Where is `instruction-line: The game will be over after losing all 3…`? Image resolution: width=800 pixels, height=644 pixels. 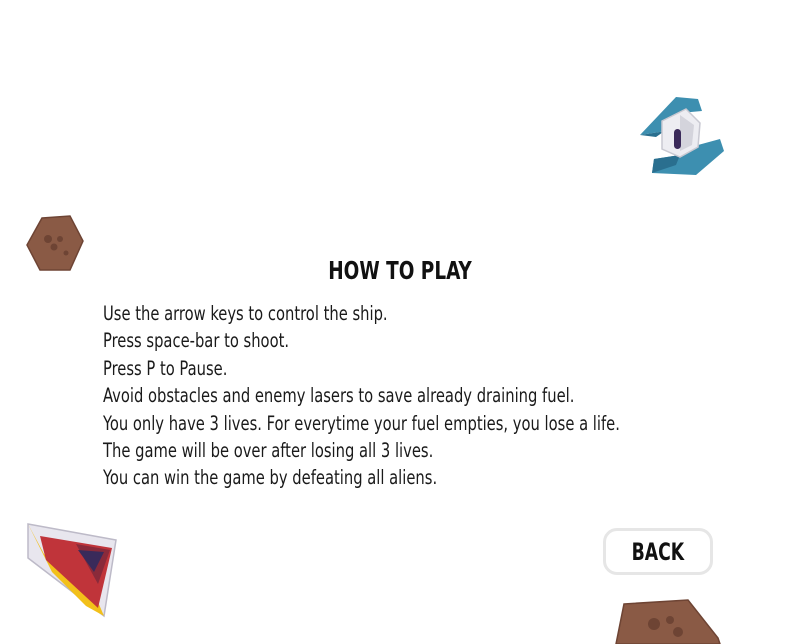 instruction-line: The game will be over after losing all 3… is located at coordinates (268, 450).